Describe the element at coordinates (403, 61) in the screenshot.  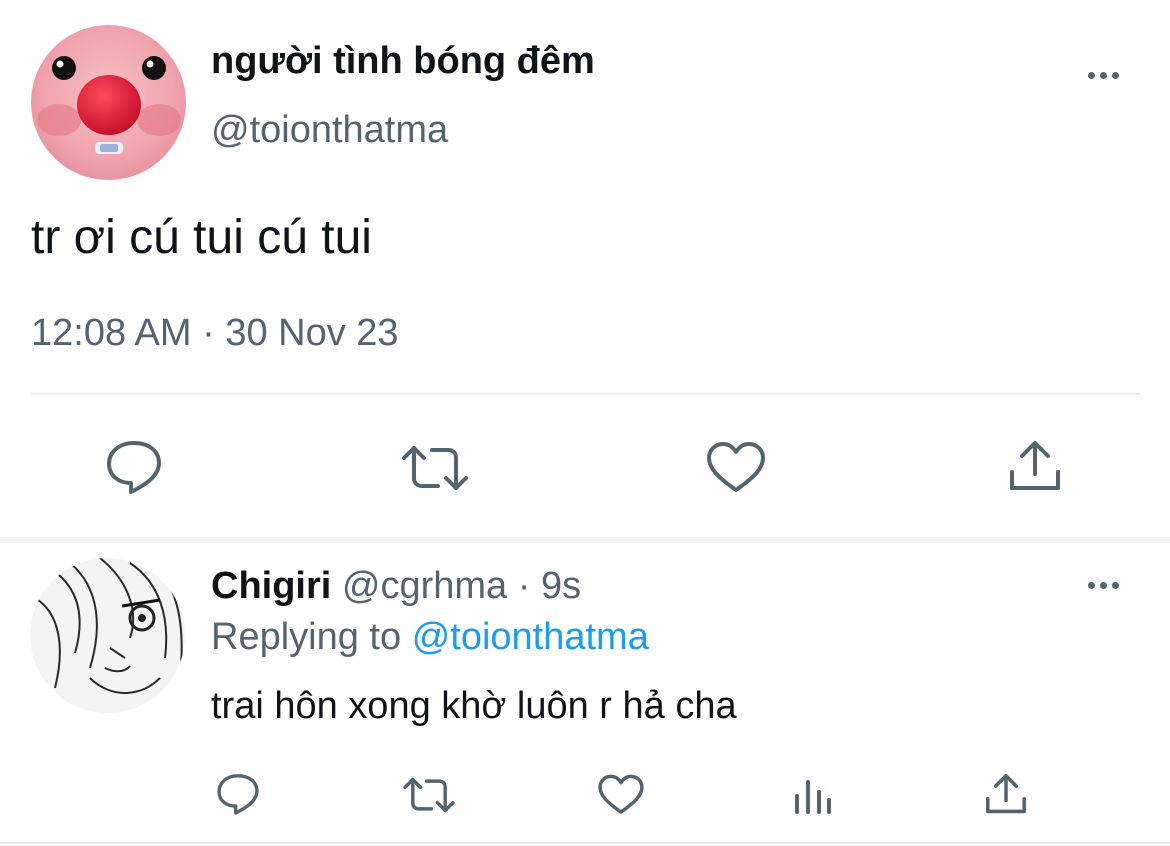
I see `author-display-name: người tình bóng đêm` at that location.